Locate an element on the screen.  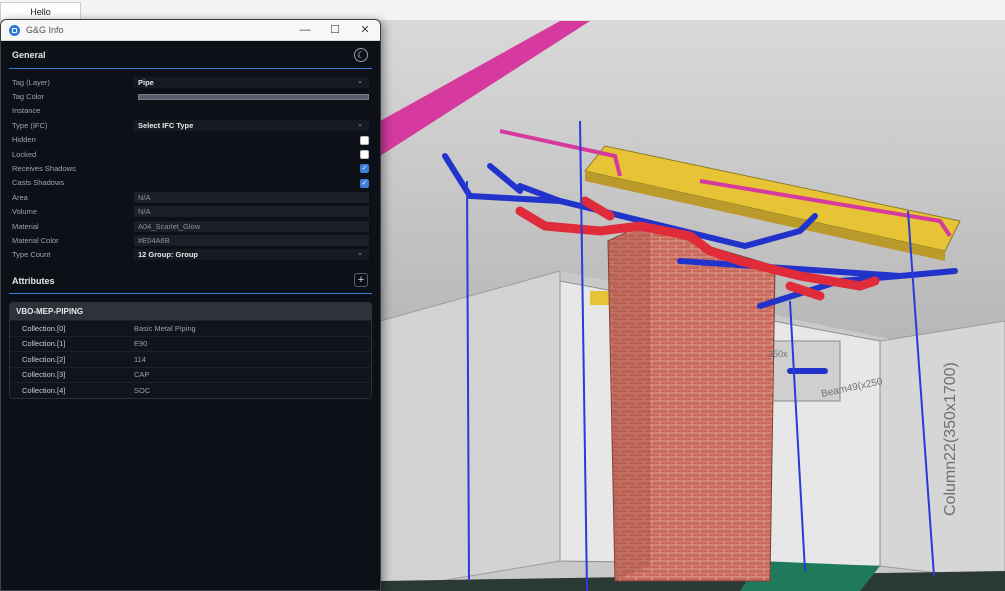
property-label: Type Count is located at coordinates (31, 255).